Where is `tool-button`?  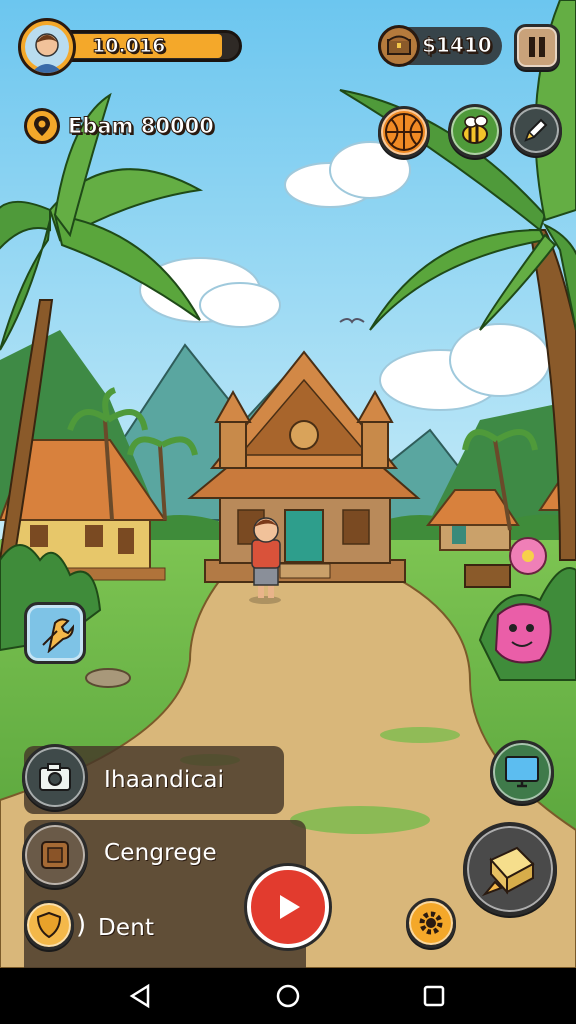
tool-button is located at coordinates (55, 633).